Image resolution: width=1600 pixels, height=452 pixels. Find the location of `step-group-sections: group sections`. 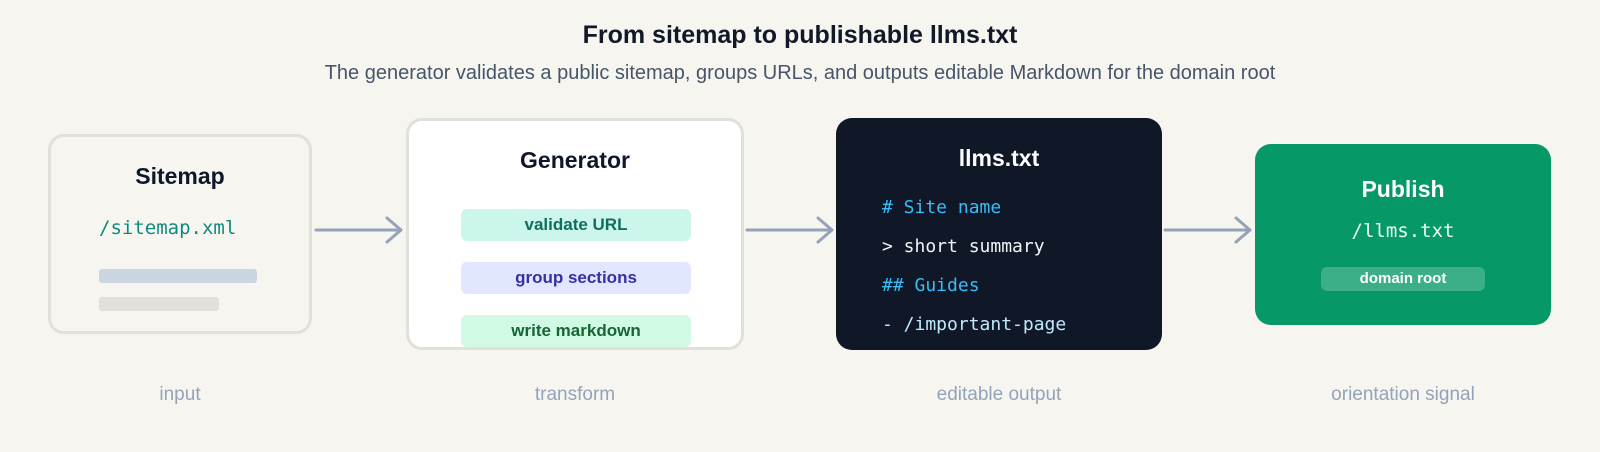

step-group-sections: group sections is located at coordinates (576, 278).